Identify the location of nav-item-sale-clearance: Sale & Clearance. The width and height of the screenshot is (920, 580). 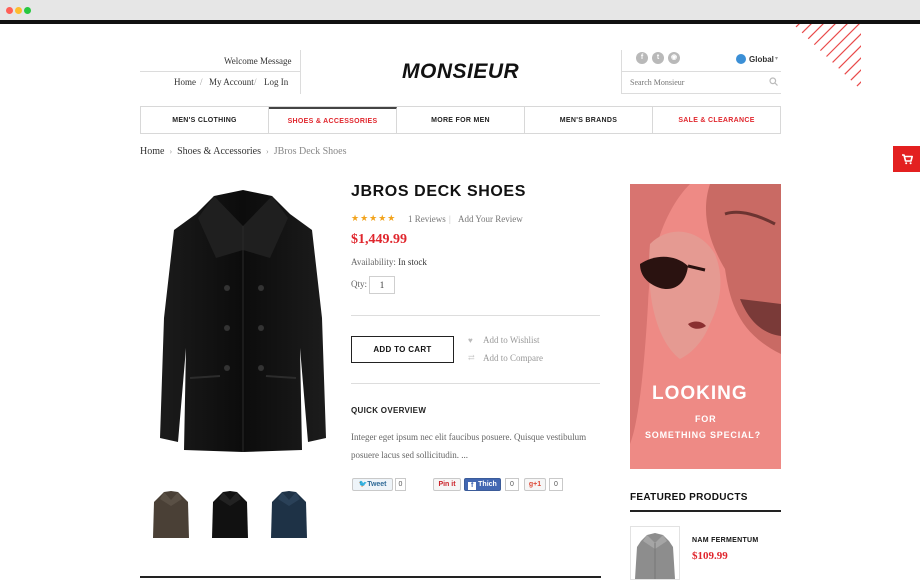
(716, 120).